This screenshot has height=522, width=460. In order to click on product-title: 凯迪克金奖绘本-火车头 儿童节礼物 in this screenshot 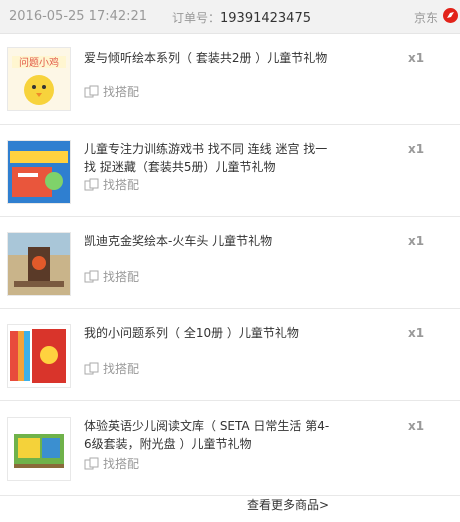, I will do `click(209, 241)`.